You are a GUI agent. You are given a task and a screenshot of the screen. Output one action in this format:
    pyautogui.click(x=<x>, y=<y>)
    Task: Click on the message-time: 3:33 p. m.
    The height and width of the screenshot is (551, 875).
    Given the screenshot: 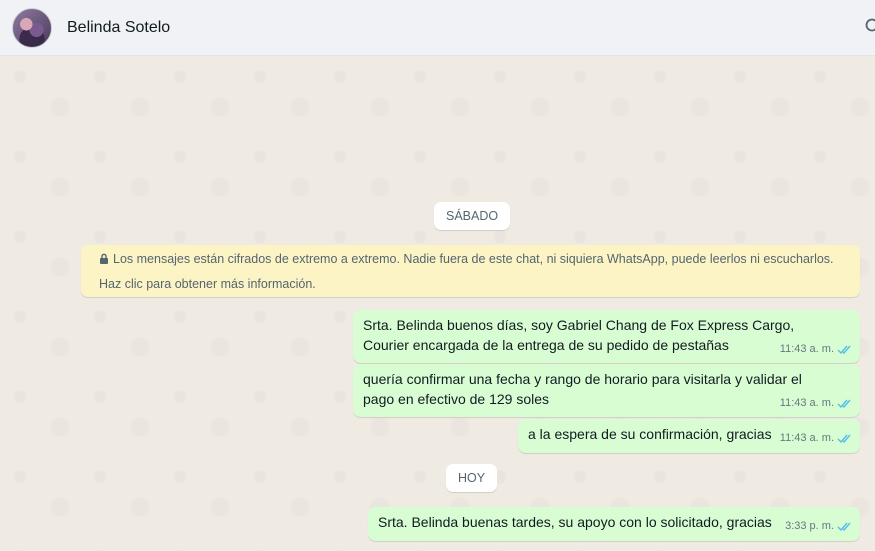 What is the action you would take?
    pyautogui.click(x=809, y=526)
    